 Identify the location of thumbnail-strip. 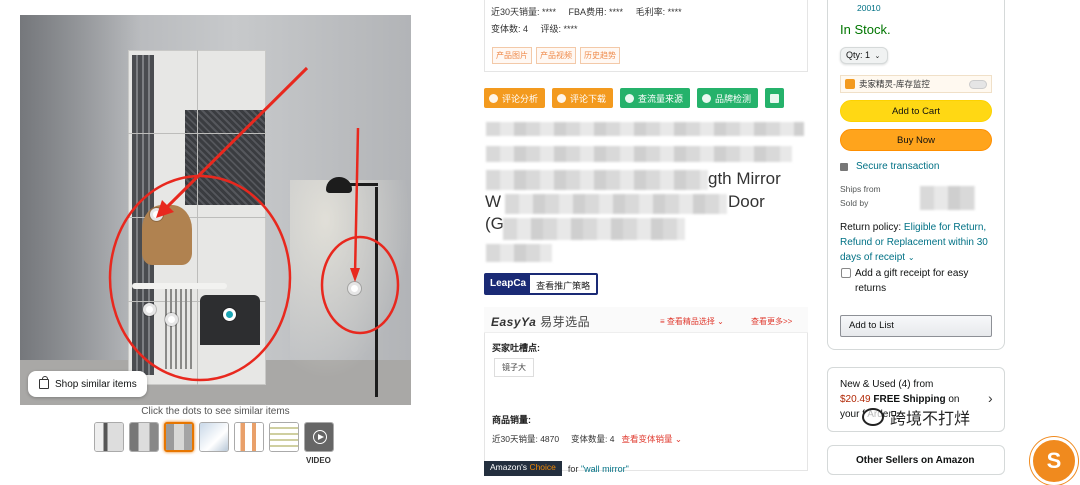
(214, 437).